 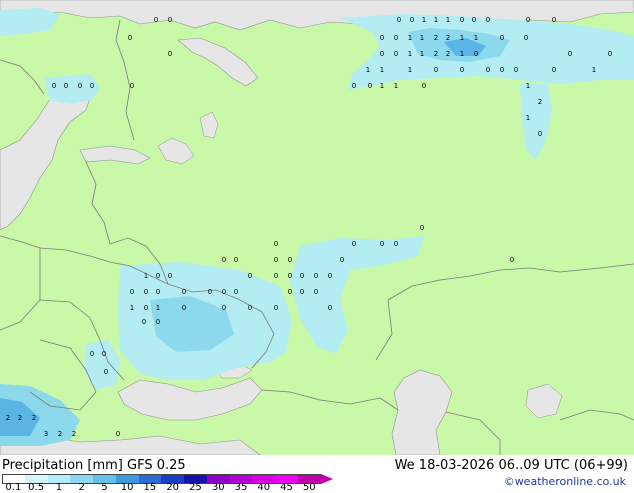 I want to click on legend-tick-label: 0.5, so click(x=36, y=487).